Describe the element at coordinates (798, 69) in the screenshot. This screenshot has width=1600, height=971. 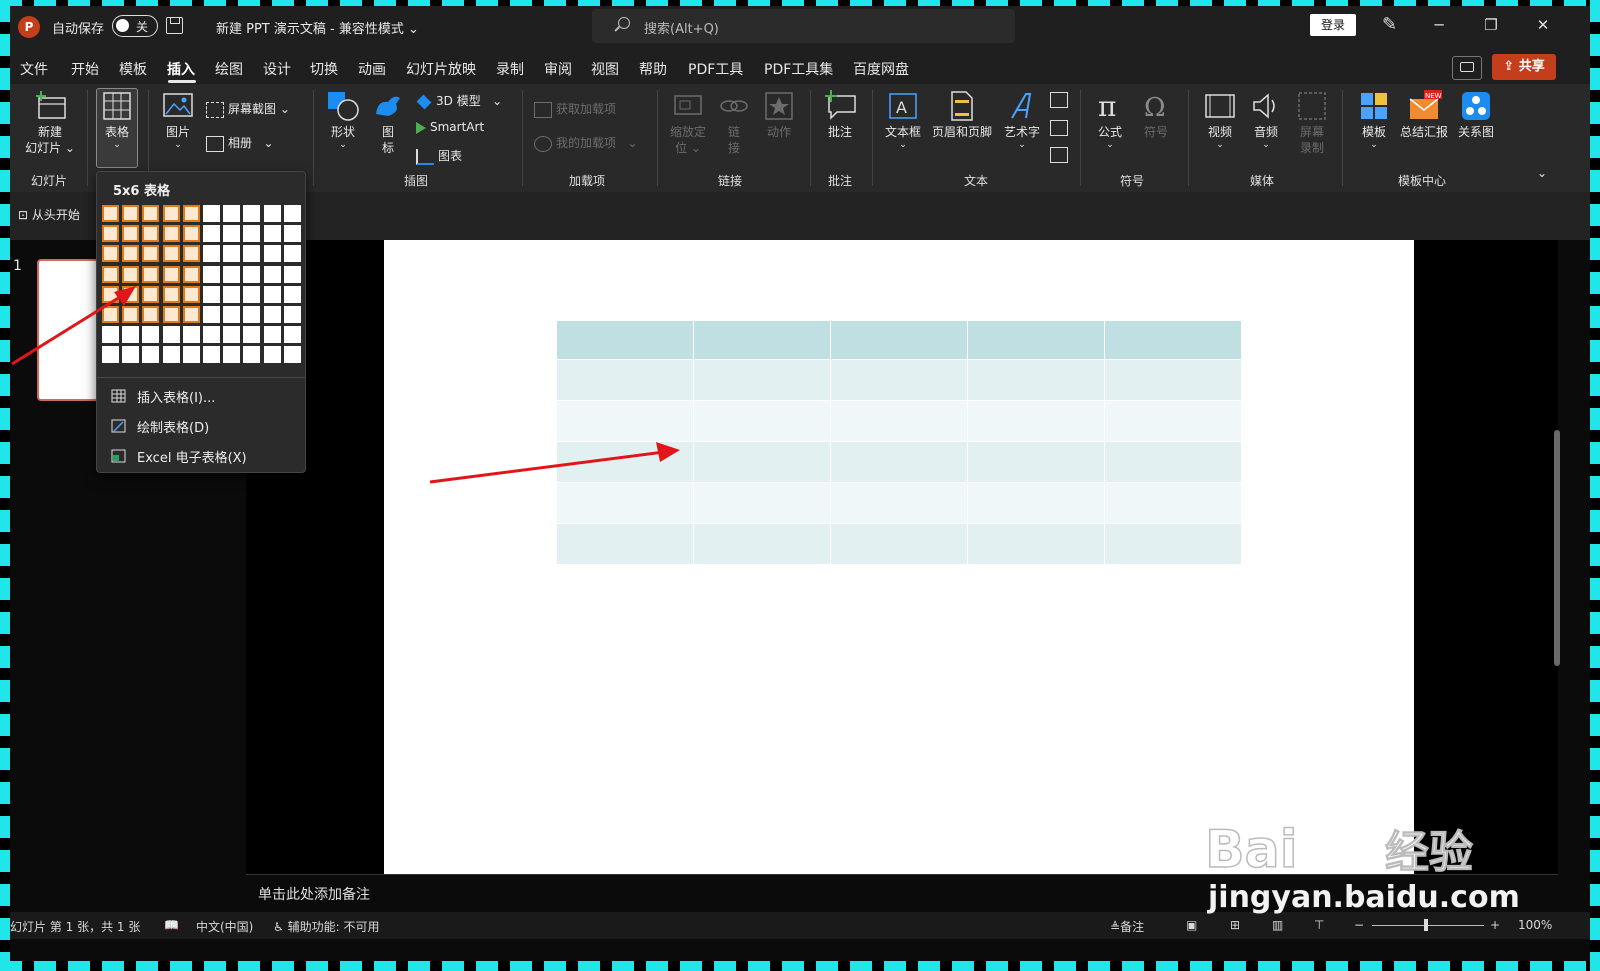
I see `menu-pdf-toolset: PDF工具集` at that location.